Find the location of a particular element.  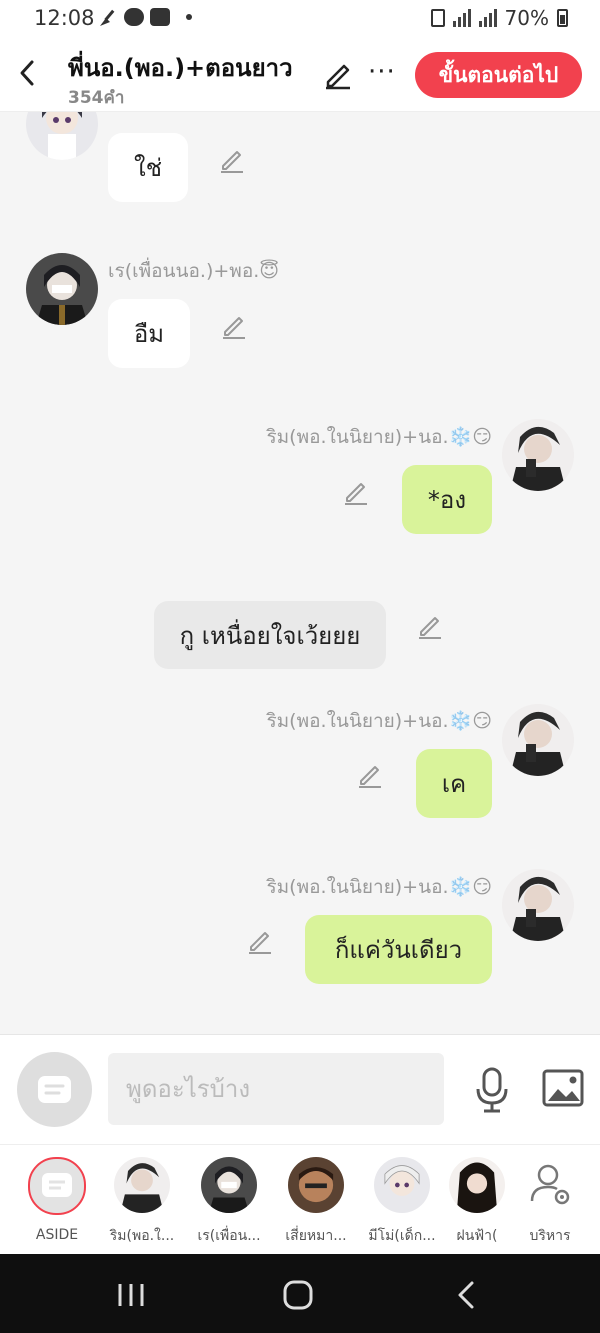

battery-icon is located at coordinates (562, 18).